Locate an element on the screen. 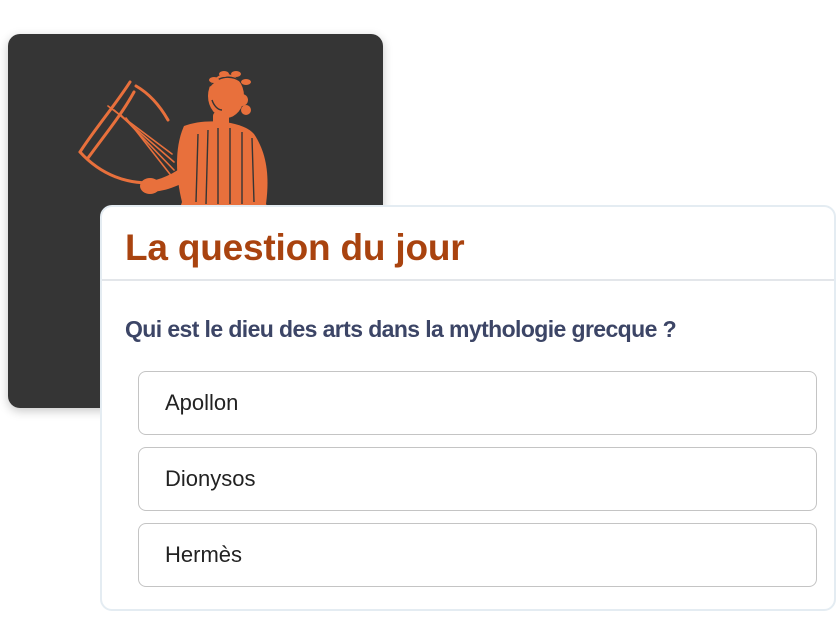 This screenshot has height=641, width=839. answer-option-dionysos: Dionysos is located at coordinates (477, 479).